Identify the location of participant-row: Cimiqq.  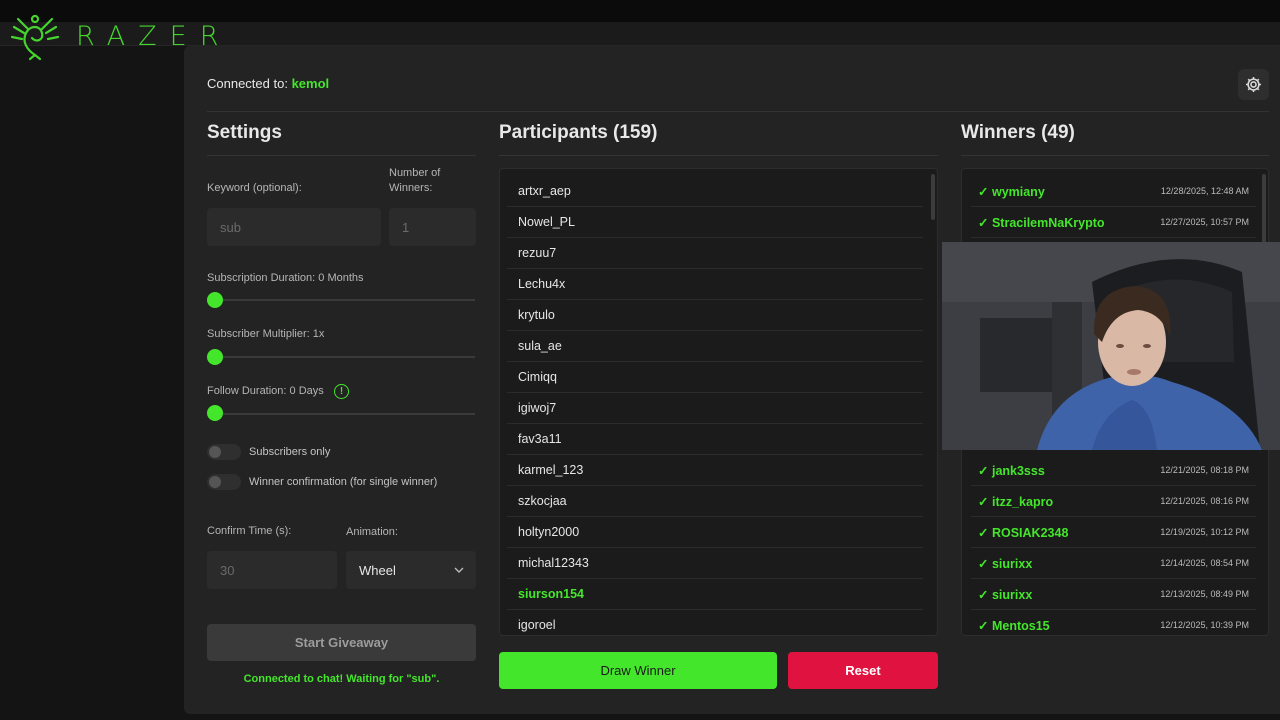
(715, 377).